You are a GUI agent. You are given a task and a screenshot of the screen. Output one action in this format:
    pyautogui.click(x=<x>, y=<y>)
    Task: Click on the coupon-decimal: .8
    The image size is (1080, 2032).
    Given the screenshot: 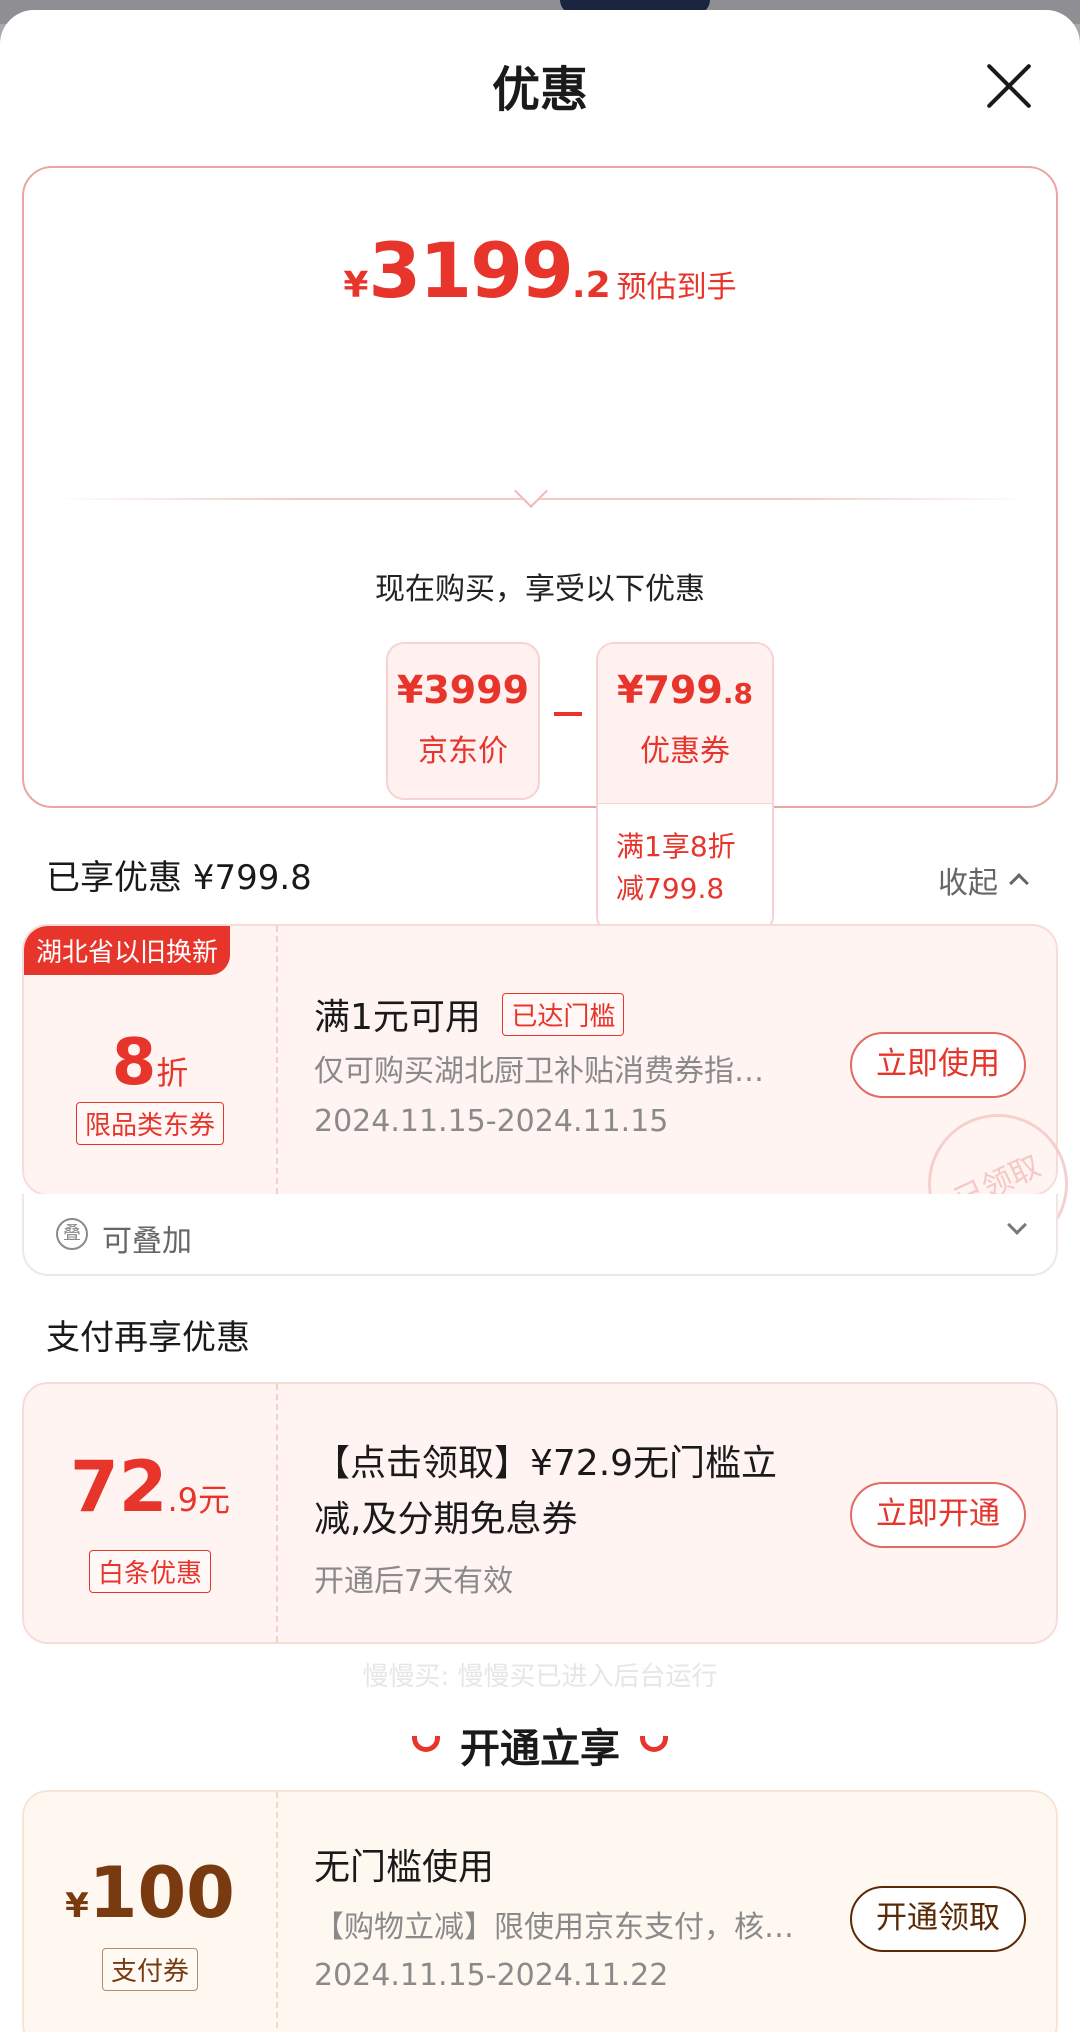 What is the action you would take?
    pyautogui.click(x=737, y=693)
    